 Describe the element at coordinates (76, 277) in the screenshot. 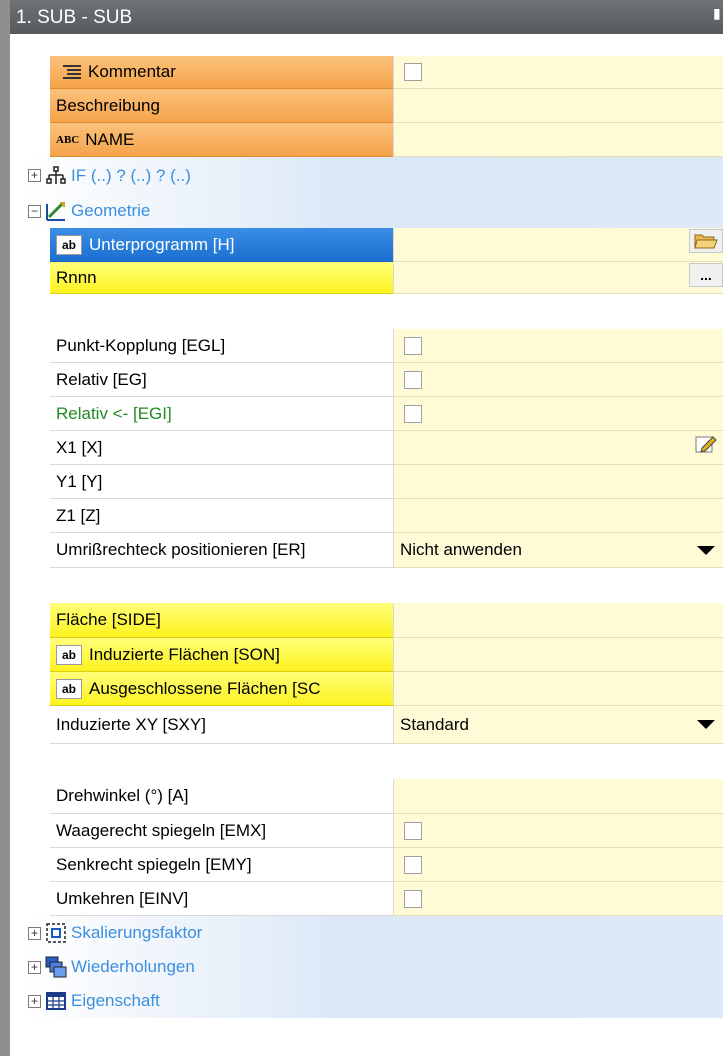

I see `rnnn-label: Rnnn` at that location.